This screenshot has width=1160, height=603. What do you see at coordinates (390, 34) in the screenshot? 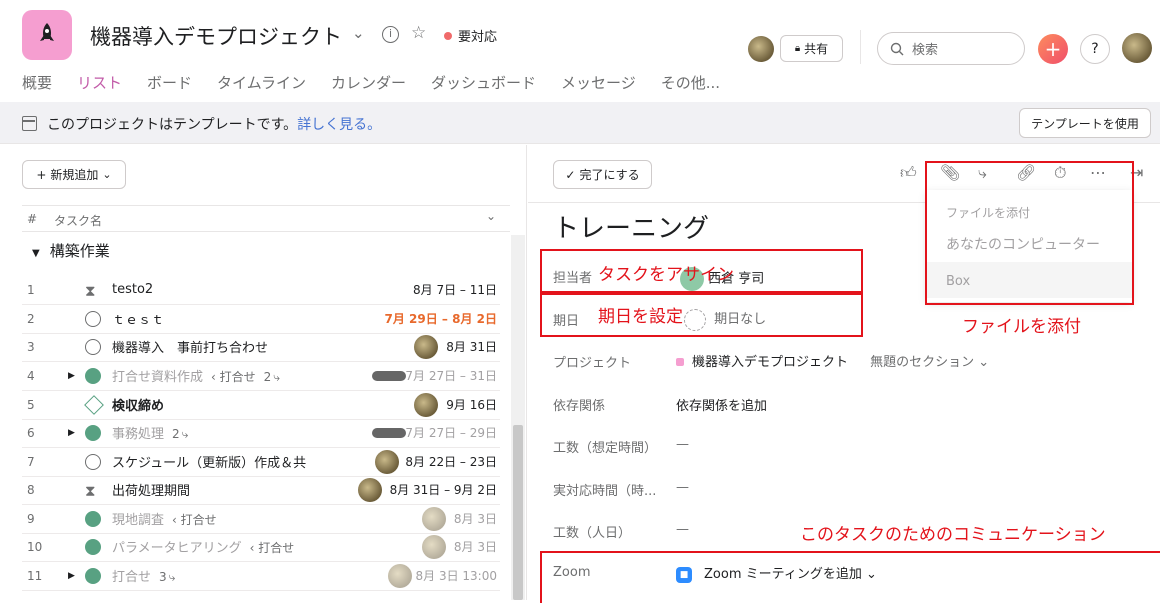
I see `info-icon: i` at bounding box center [390, 34].